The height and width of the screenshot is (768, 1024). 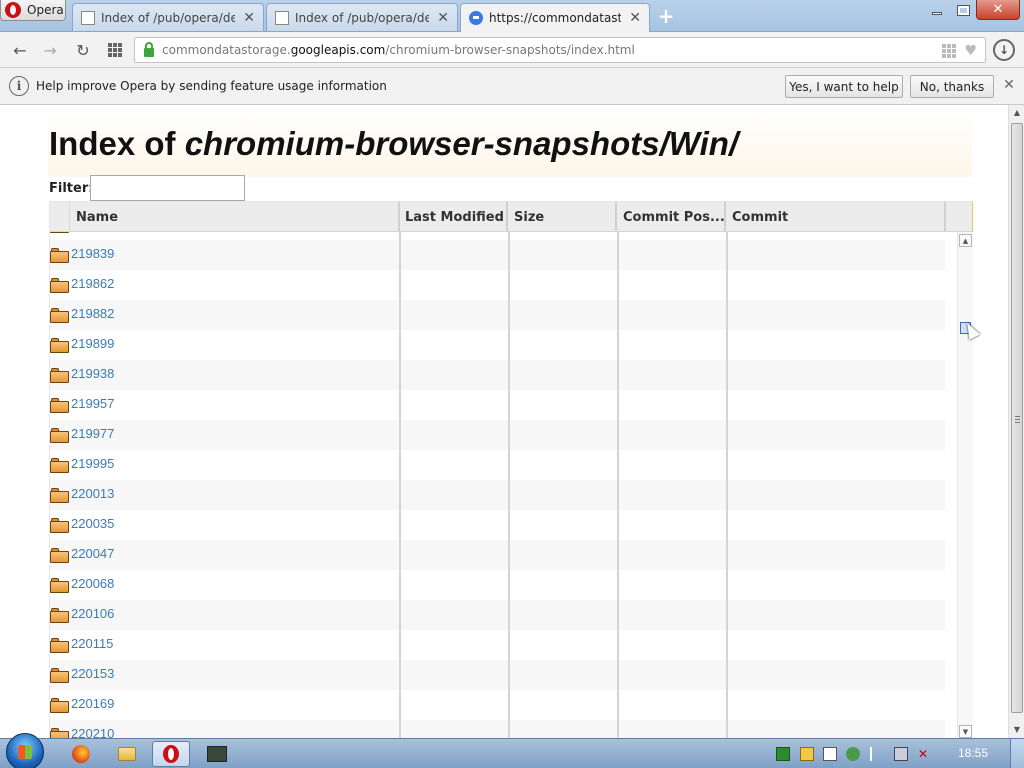 What do you see at coordinates (92, 253) in the screenshot?
I see `folder-link: 219839` at bounding box center [92, 253].